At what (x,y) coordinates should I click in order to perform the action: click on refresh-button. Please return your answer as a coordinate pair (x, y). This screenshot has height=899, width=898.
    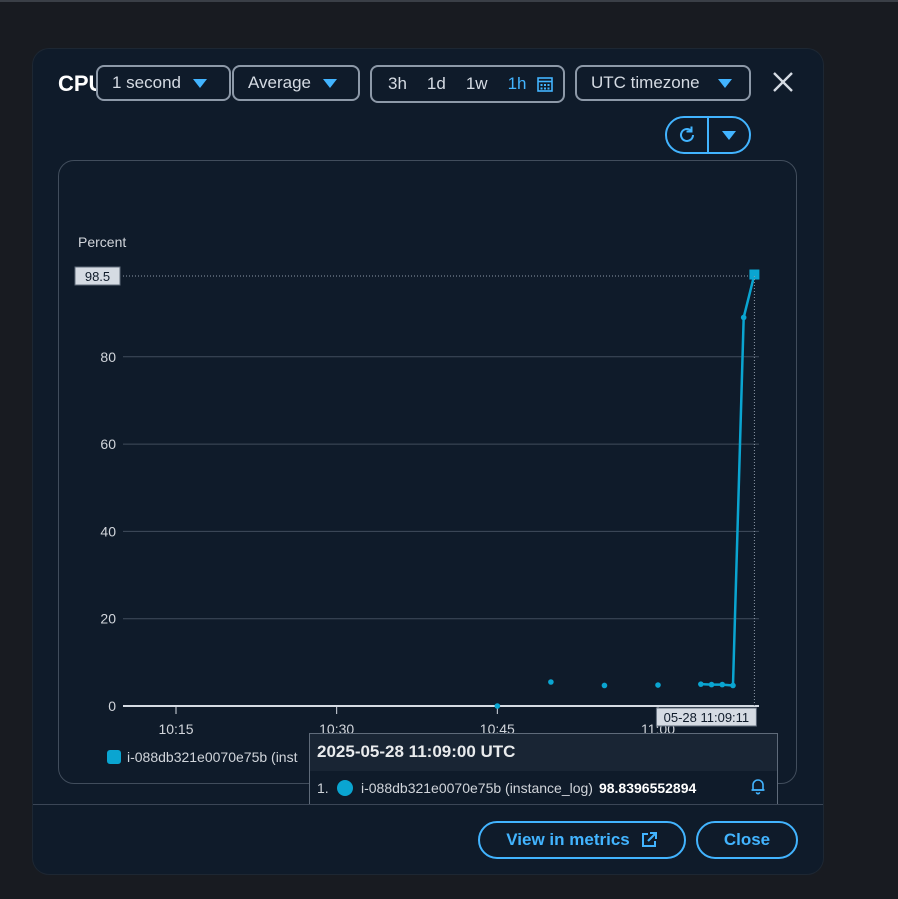
    Looking at the image, I should click on (687, 135).